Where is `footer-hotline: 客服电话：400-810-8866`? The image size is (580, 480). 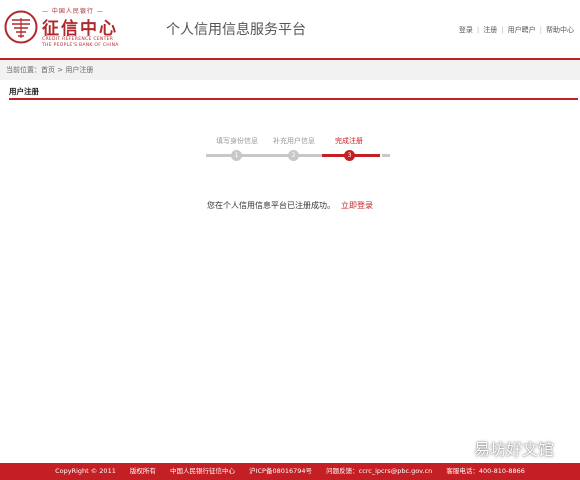
footer-hotline: 客服电话：400-810-8866 is located at coordinates (485, 471).